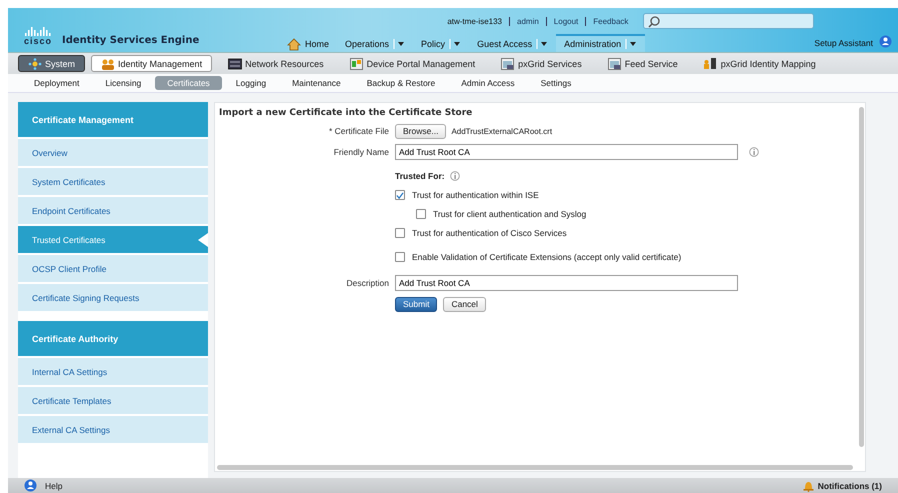  What do you see at coordinates (489, 233) in the screenshot?
I see `checkbox-label: Trust for authentication of Cisco Services` at bounding box center [489, 233].